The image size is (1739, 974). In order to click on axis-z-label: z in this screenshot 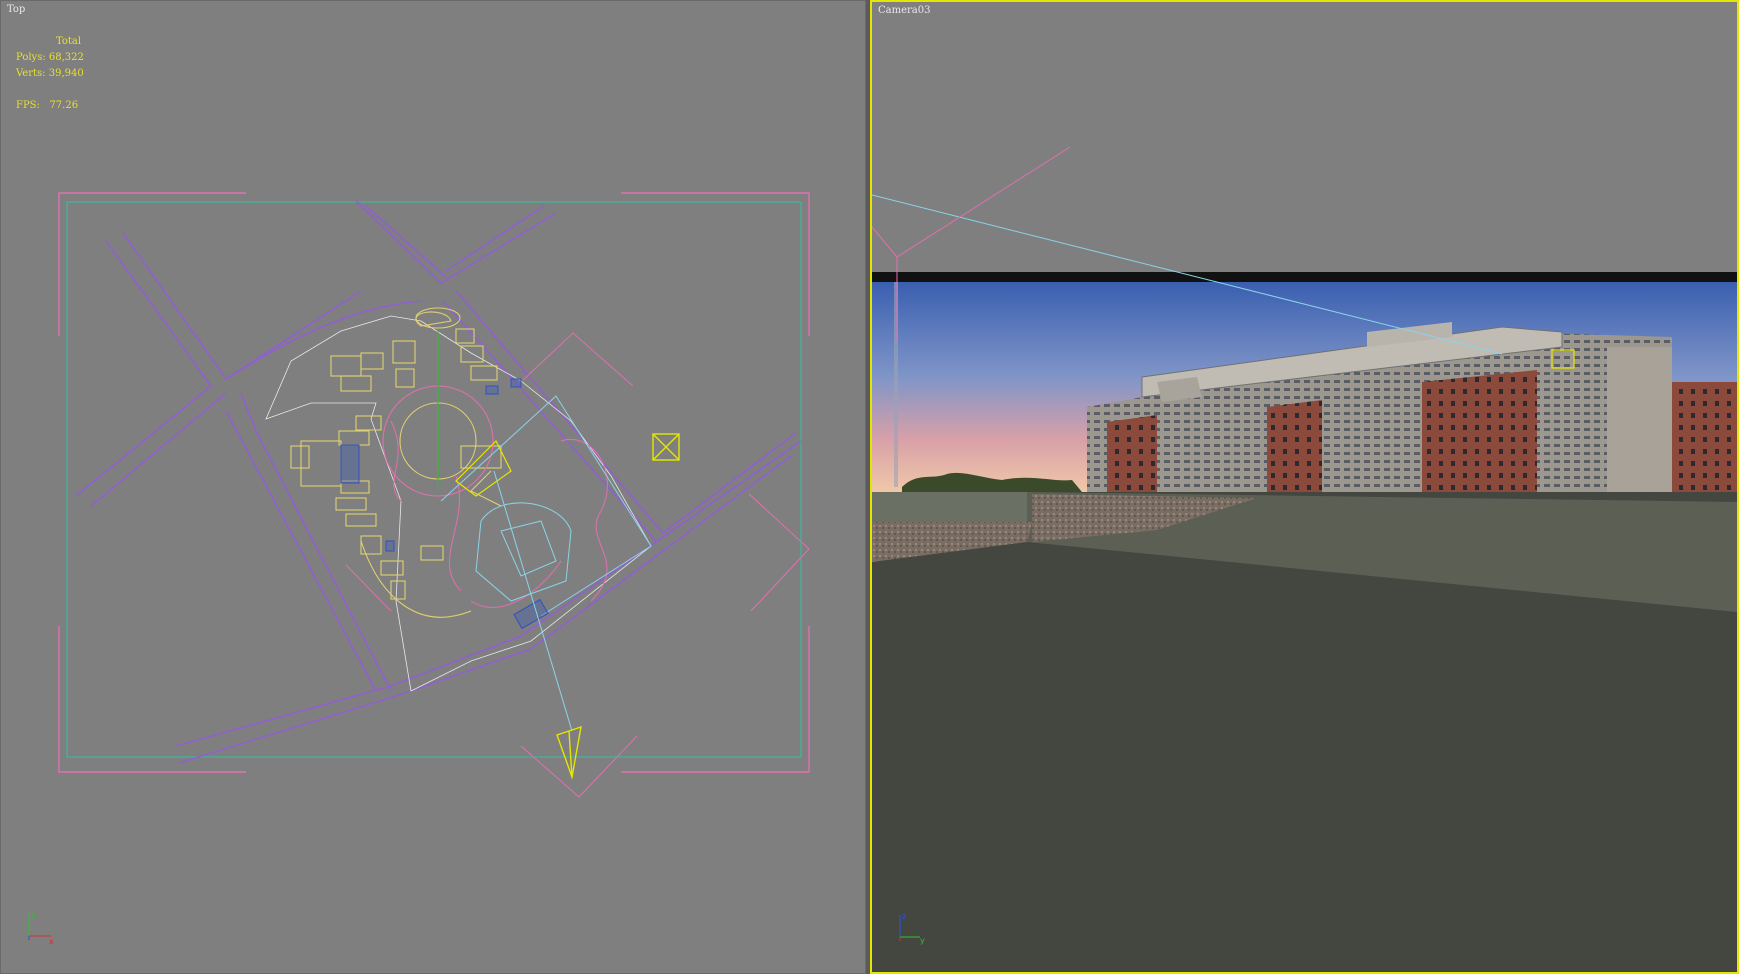, I will do `click(904, 916)`.